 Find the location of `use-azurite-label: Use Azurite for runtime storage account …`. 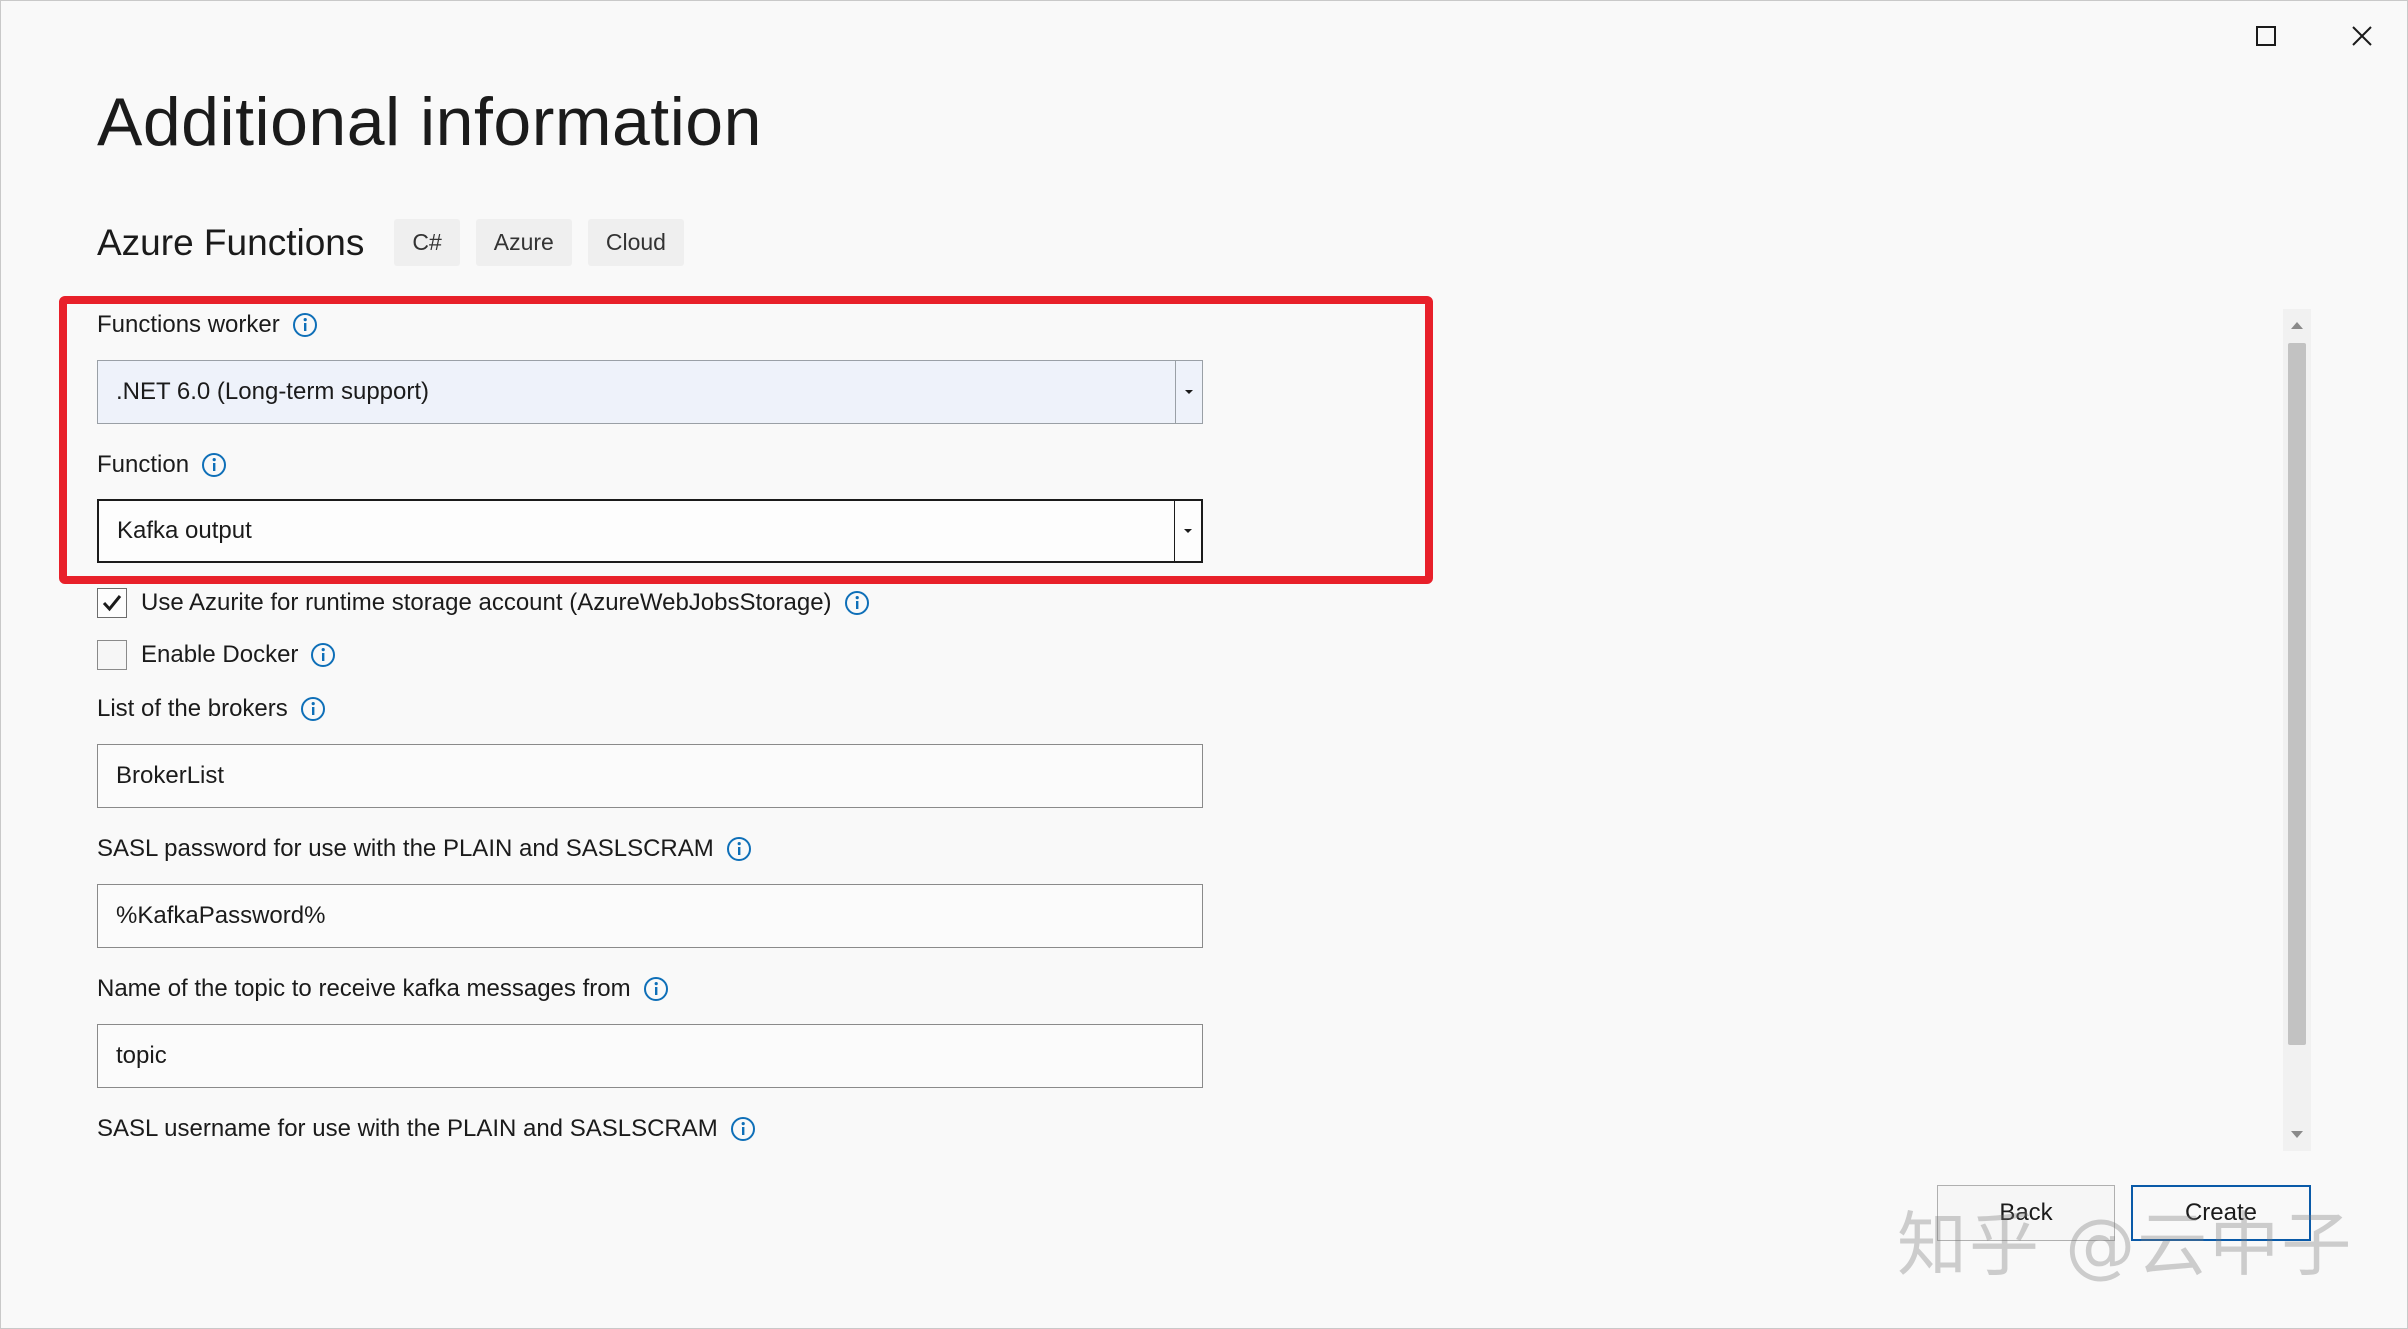

use-azurite-label: Use Azurite for runtime storage account … is located at coordinates (486, 602).